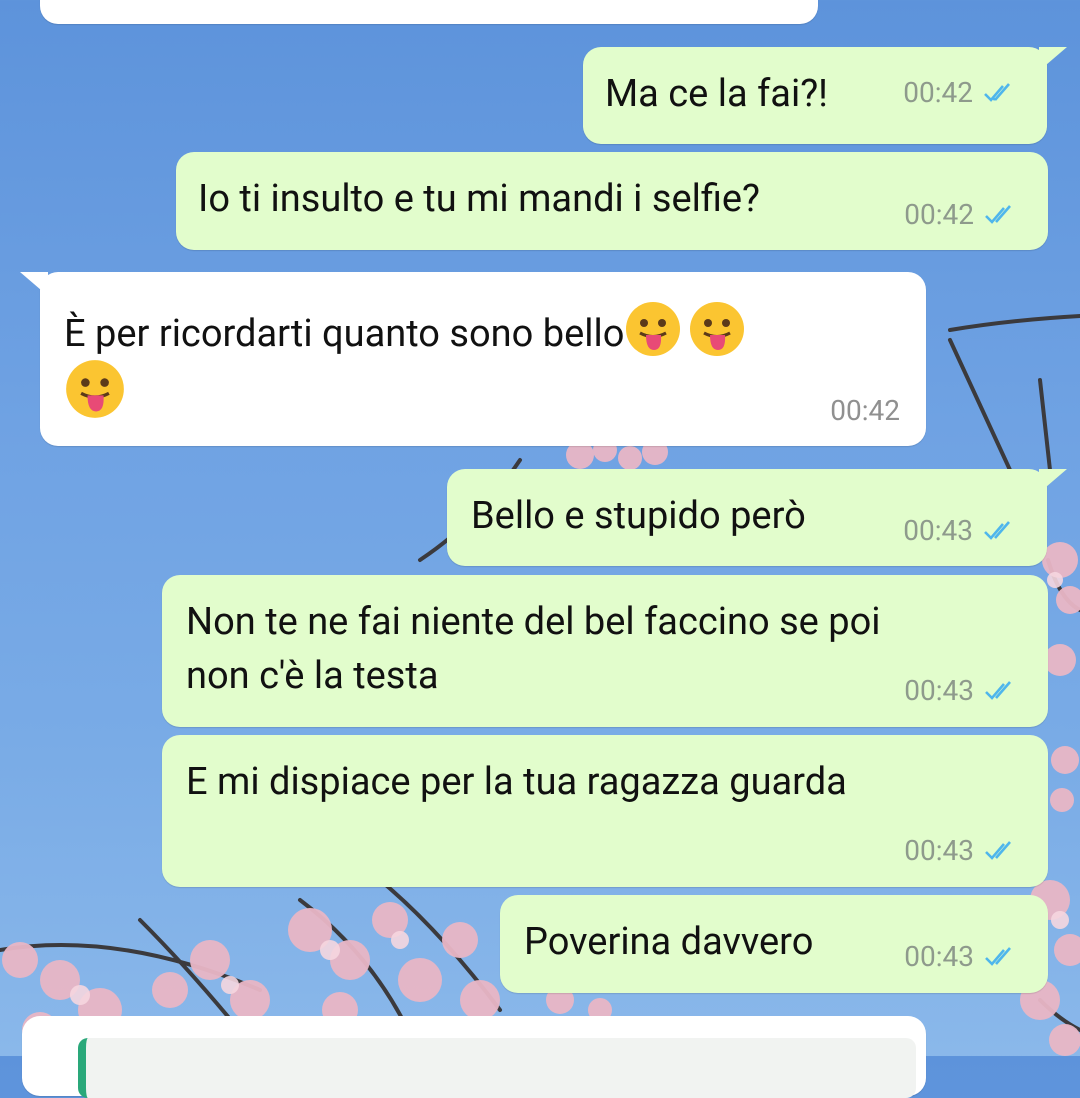 Image resolution: width=1080 pixels, height=1098 pixels. What do you see at coordinates (516, 782) in the screenshot?
I see `message-text: E mi dispiace per la tua ragazza guarda` at bounding box center [516, 782].